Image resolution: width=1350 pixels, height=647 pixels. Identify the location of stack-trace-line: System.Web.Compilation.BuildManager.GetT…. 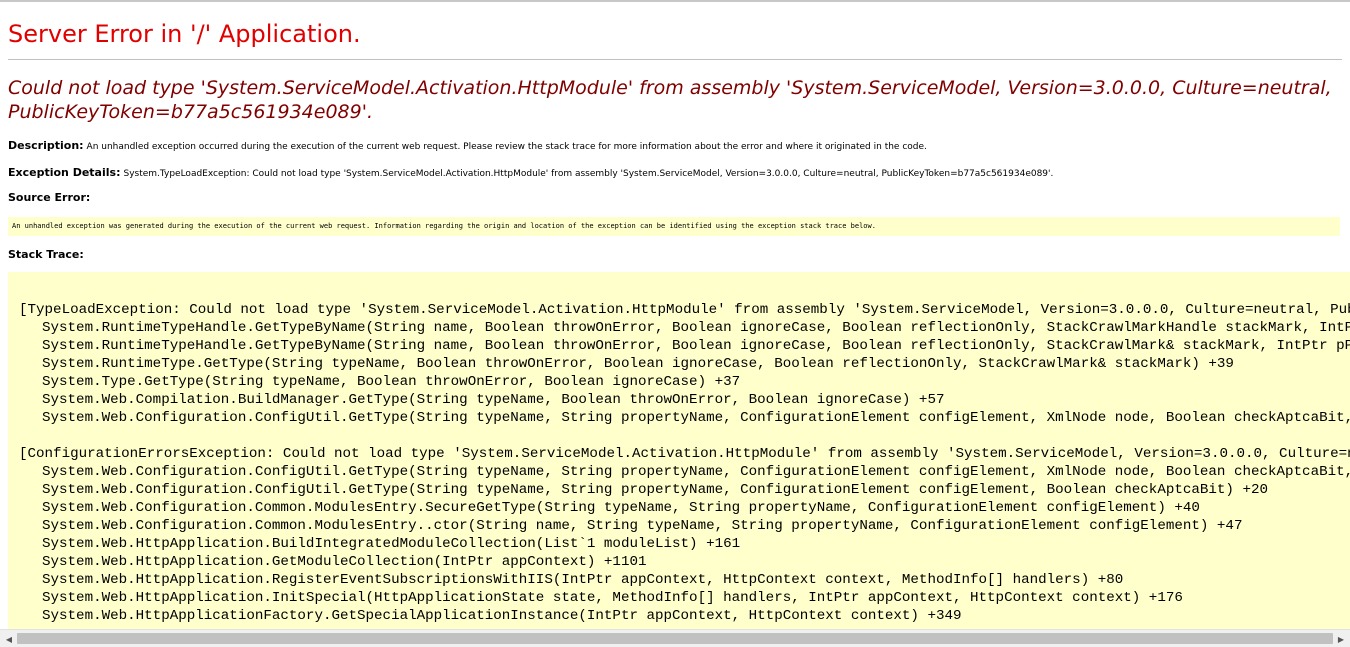
(493, 400).